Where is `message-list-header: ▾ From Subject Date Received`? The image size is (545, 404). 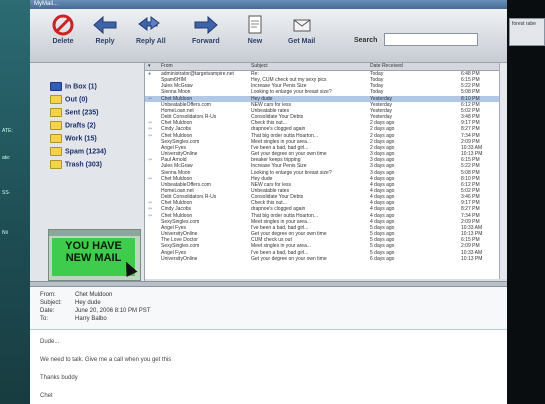
message-list-header: ▾ From Subject Date Received is located at coordinates (326, 67).